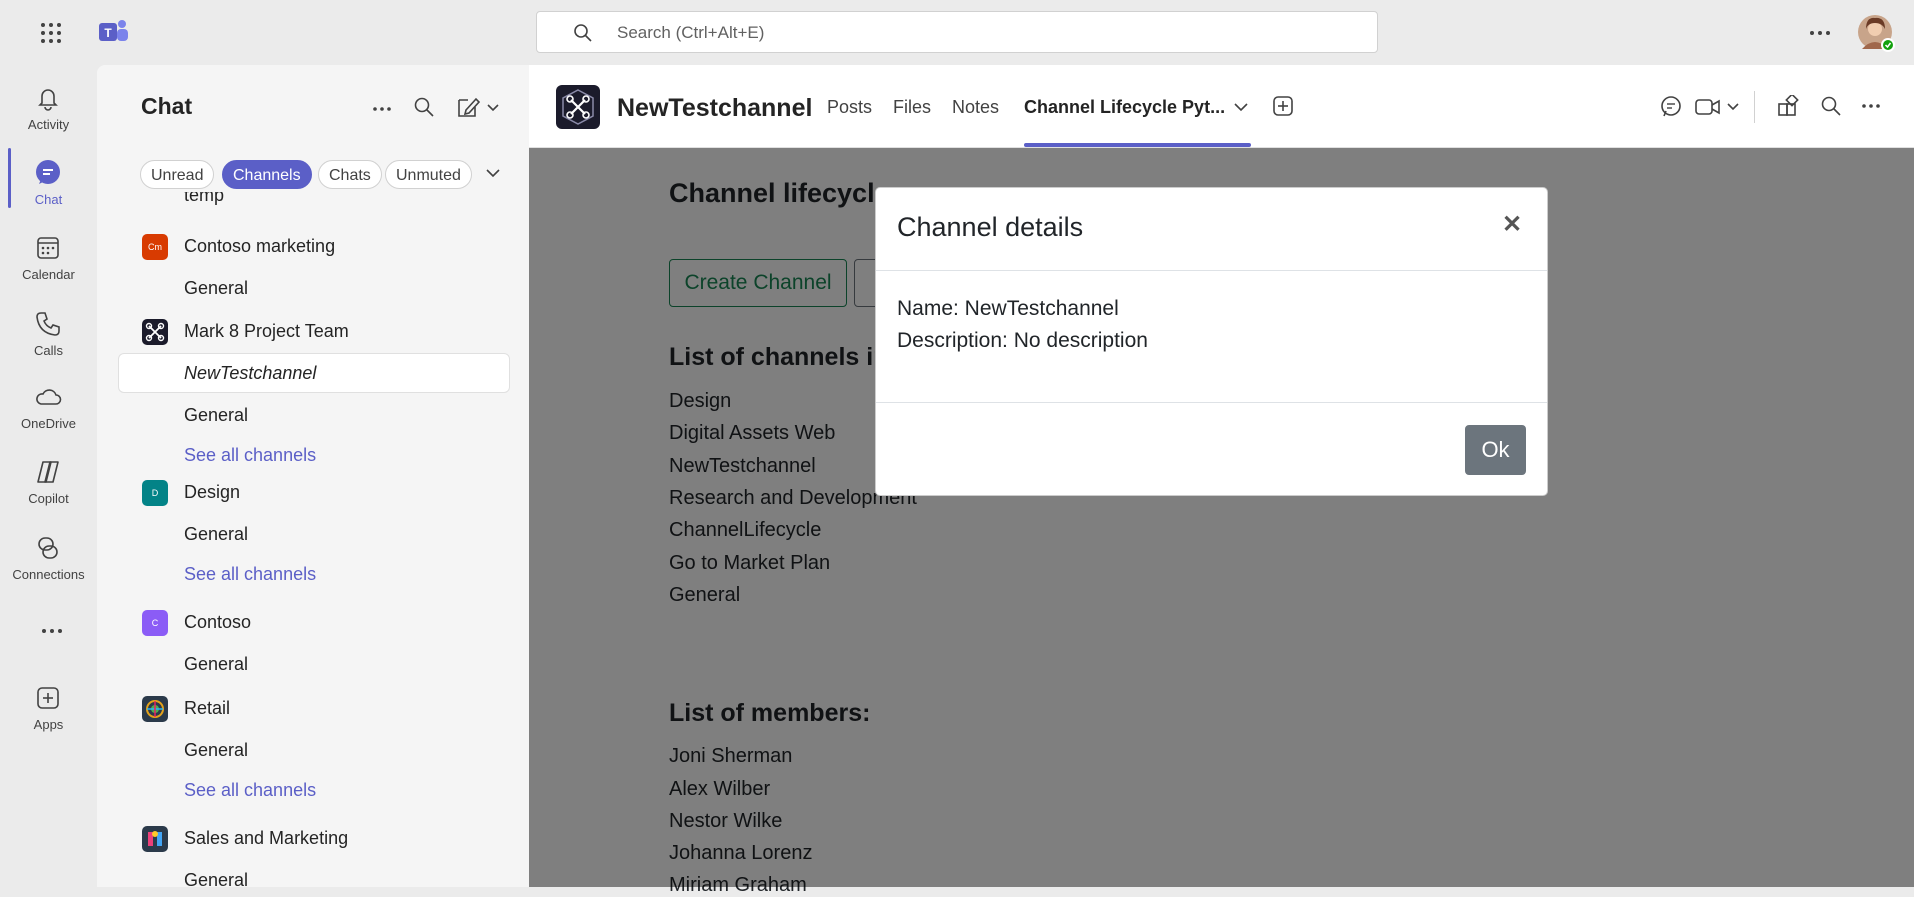  I want to click on conversation-icon, so click(1671, 107).